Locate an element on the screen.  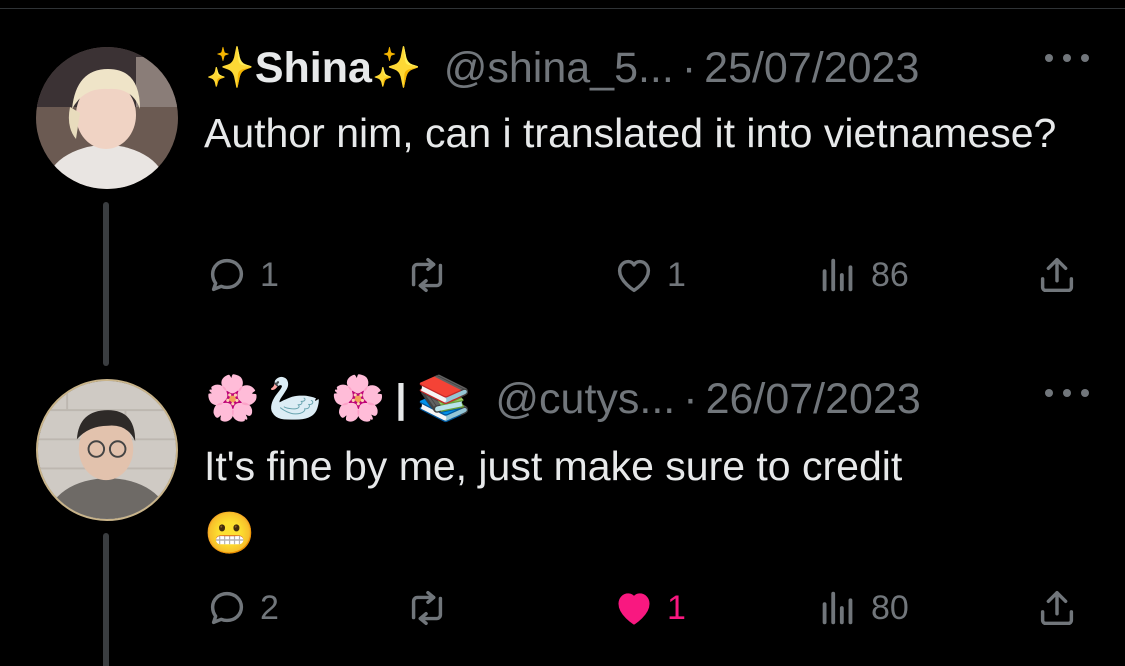
heart-icon is located at coordinates (634, 276).